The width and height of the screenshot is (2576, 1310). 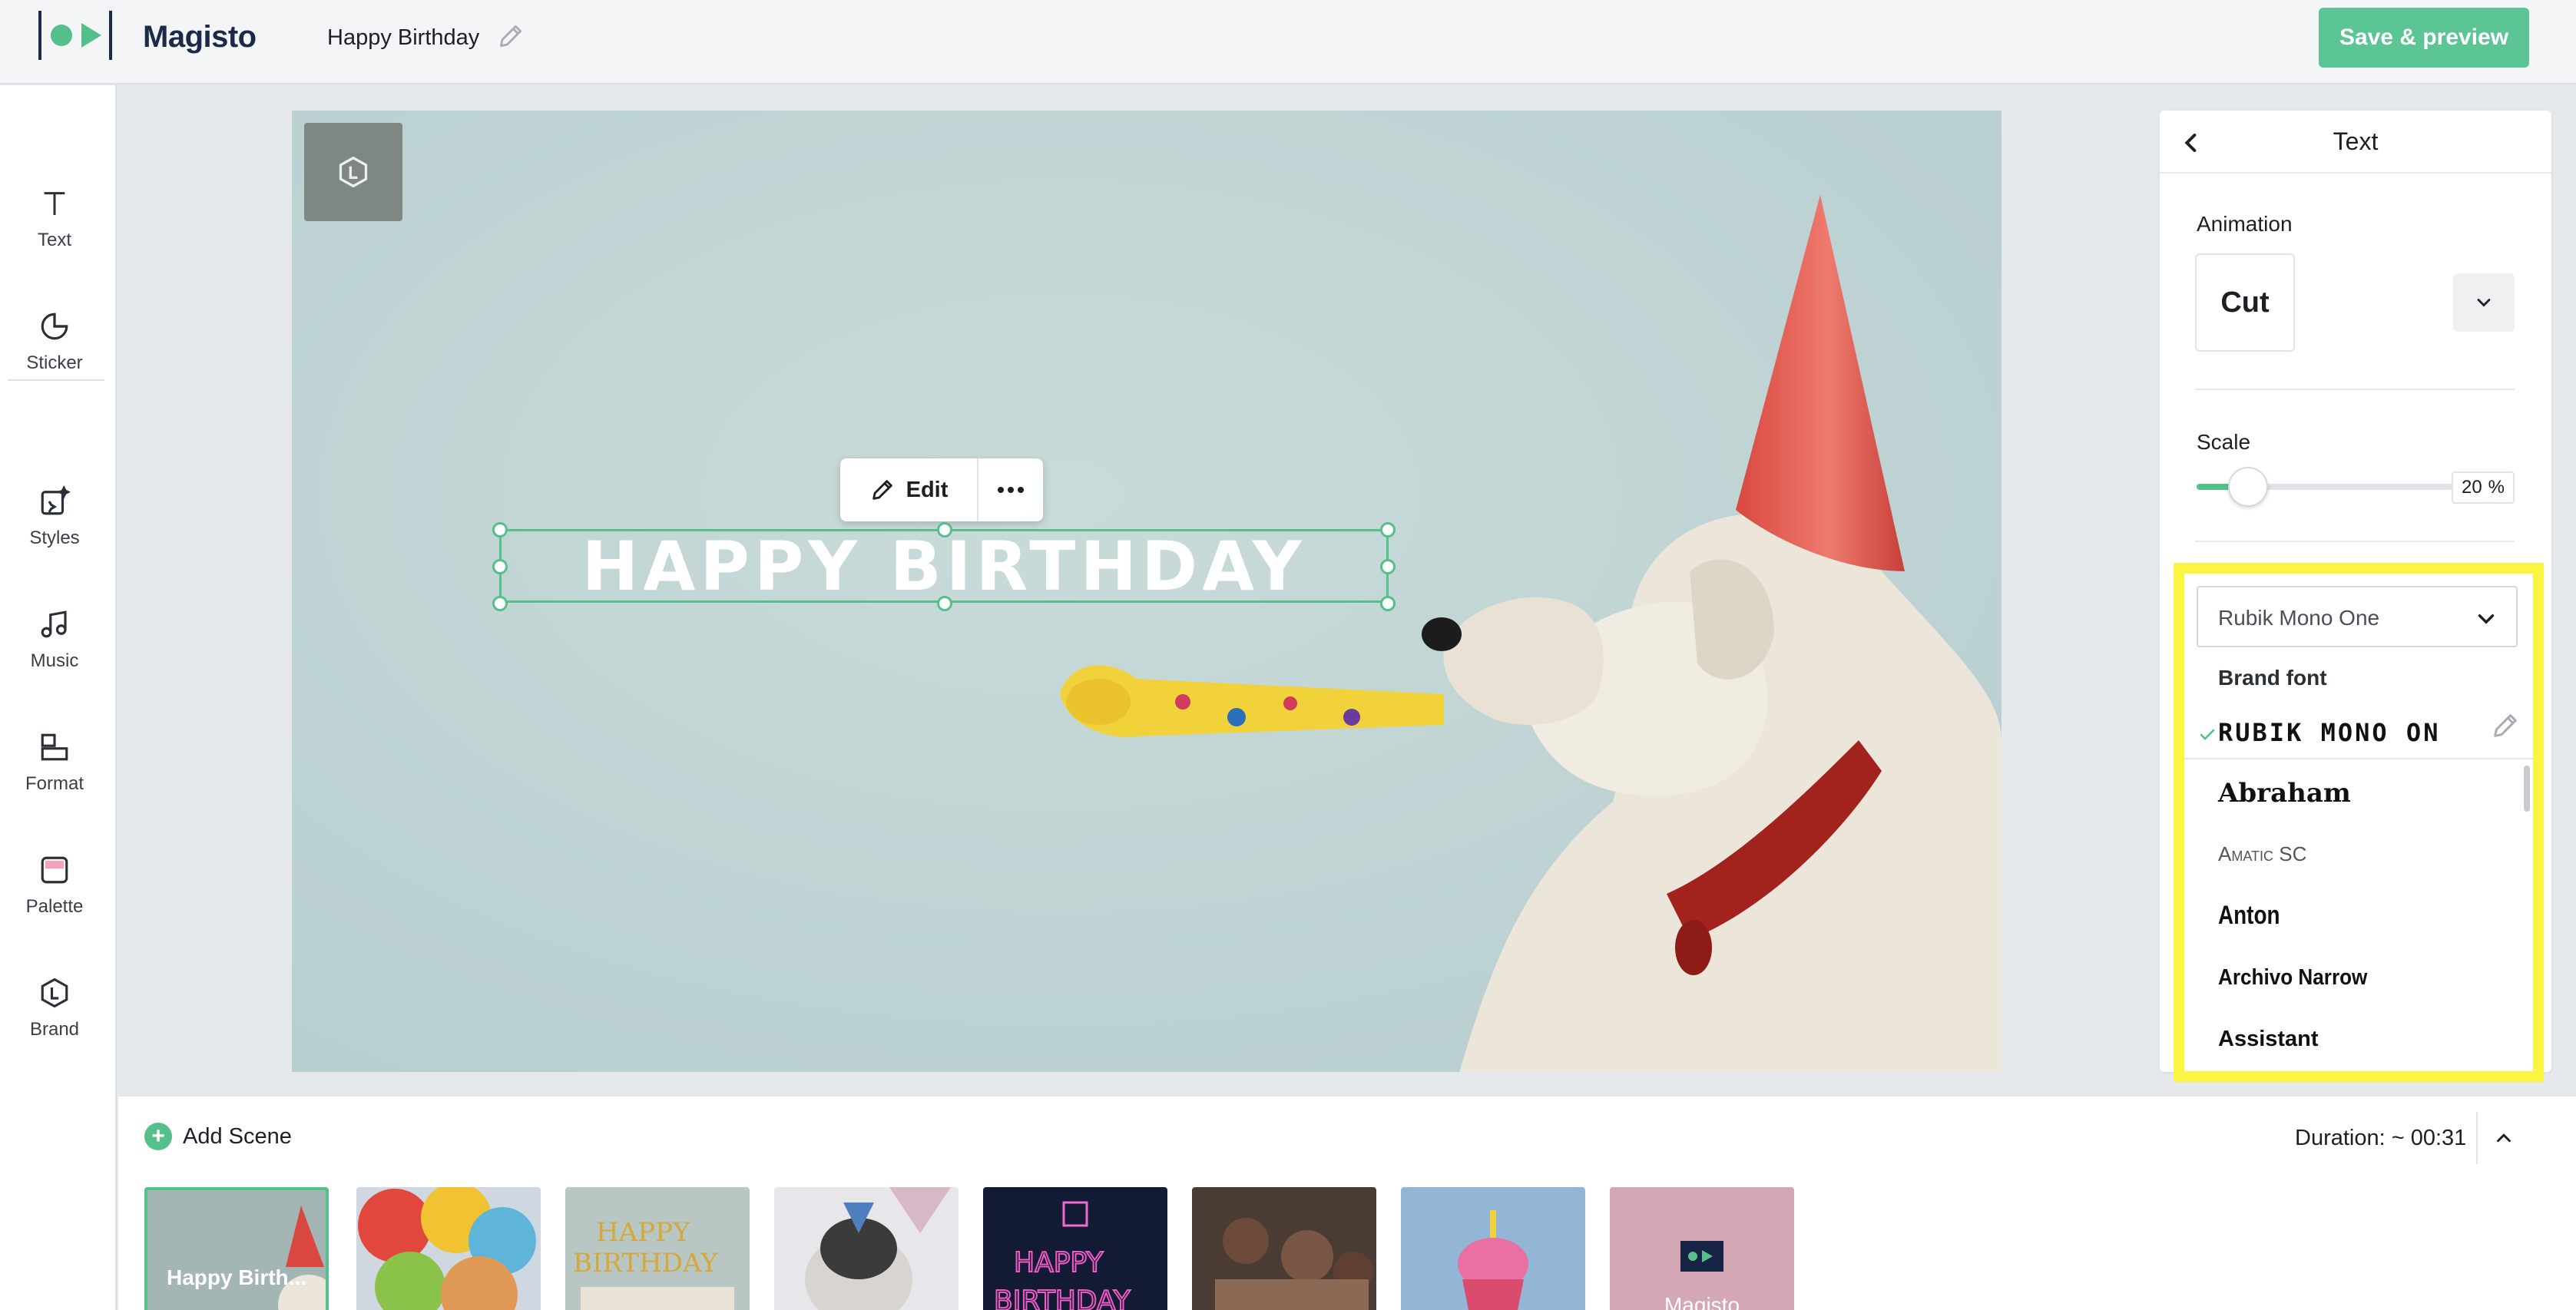 I want to click on tool-format: Format, so click(x=55, y=762).